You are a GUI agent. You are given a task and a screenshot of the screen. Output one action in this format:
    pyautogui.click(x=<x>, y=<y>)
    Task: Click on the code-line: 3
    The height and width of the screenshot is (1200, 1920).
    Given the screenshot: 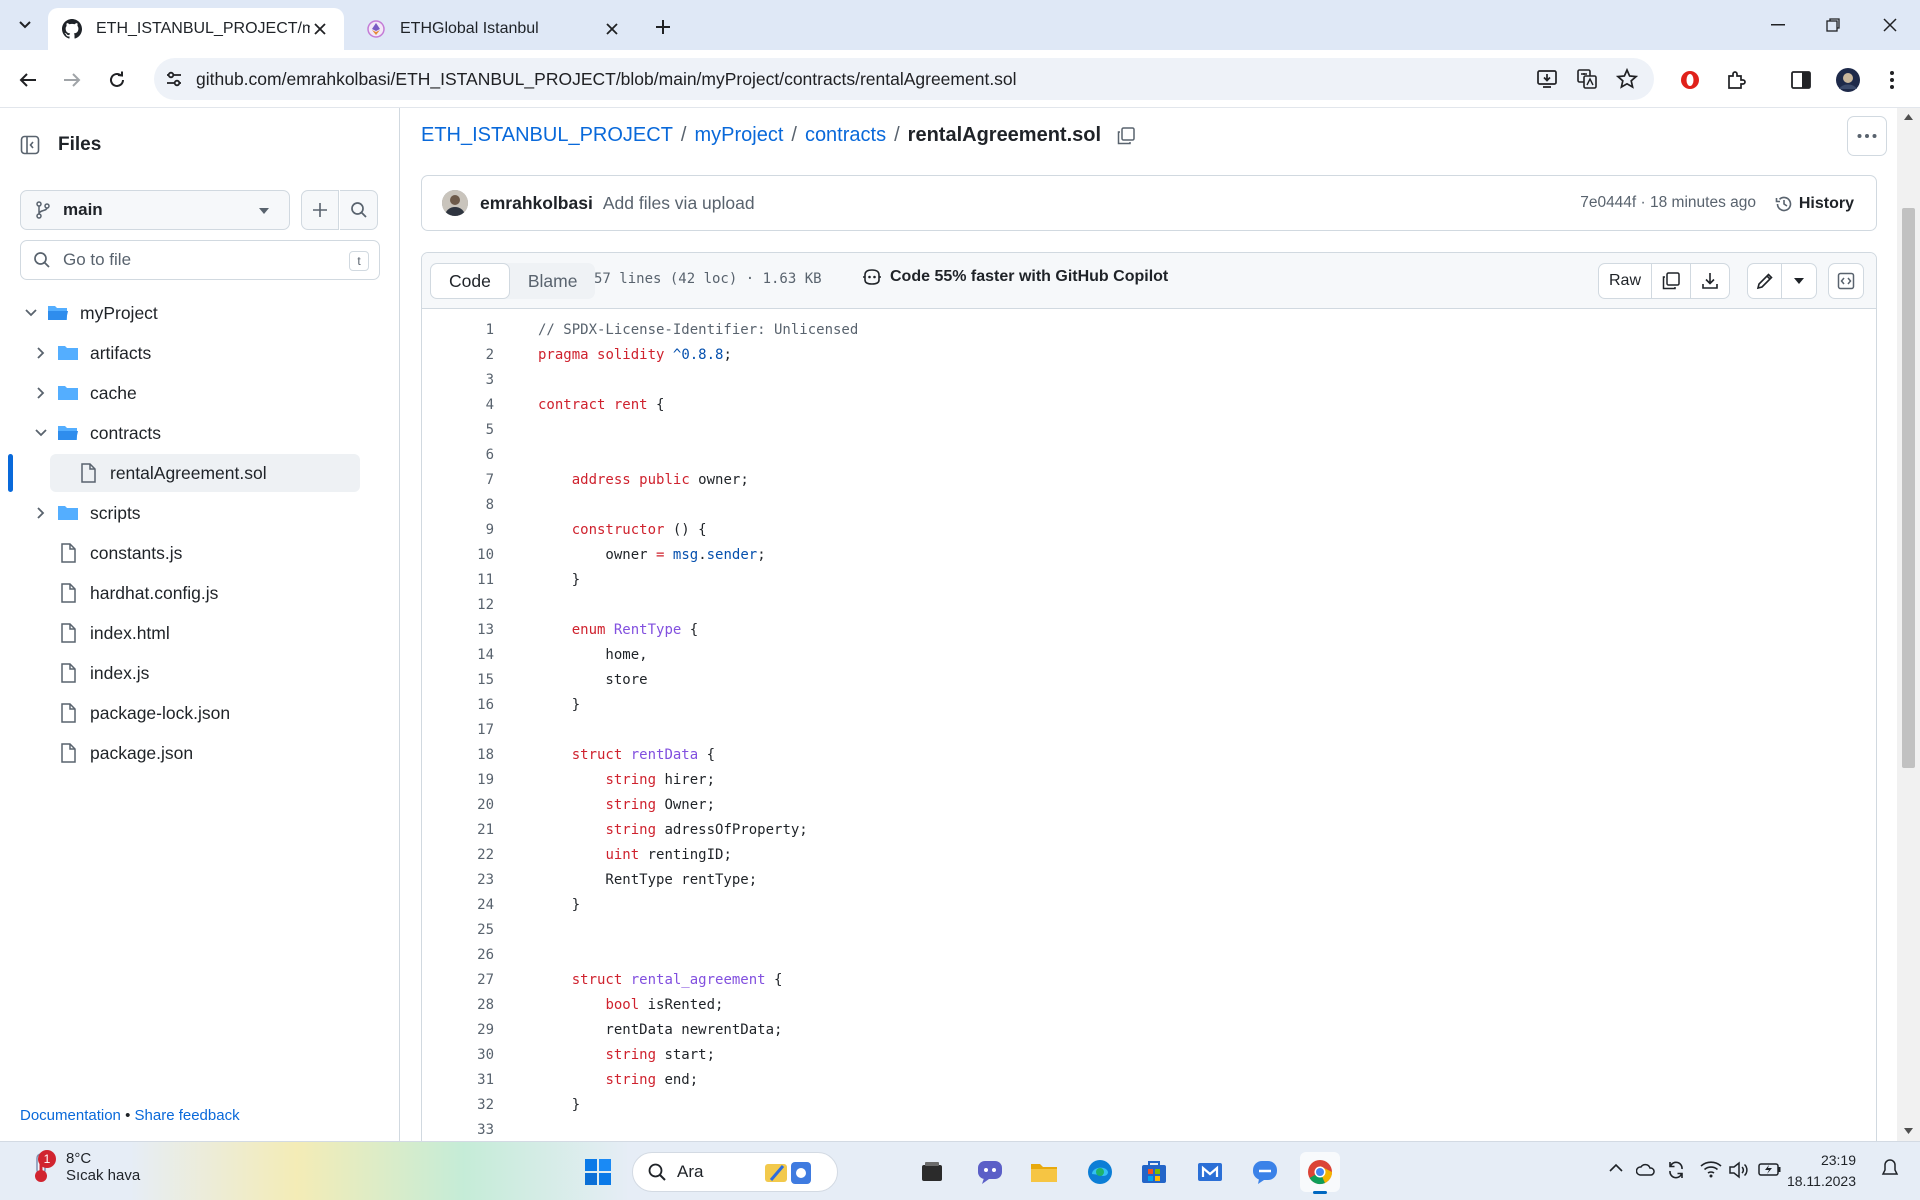 What is the action you would take?
    pyautogui.click(x=1149, y=379)
    